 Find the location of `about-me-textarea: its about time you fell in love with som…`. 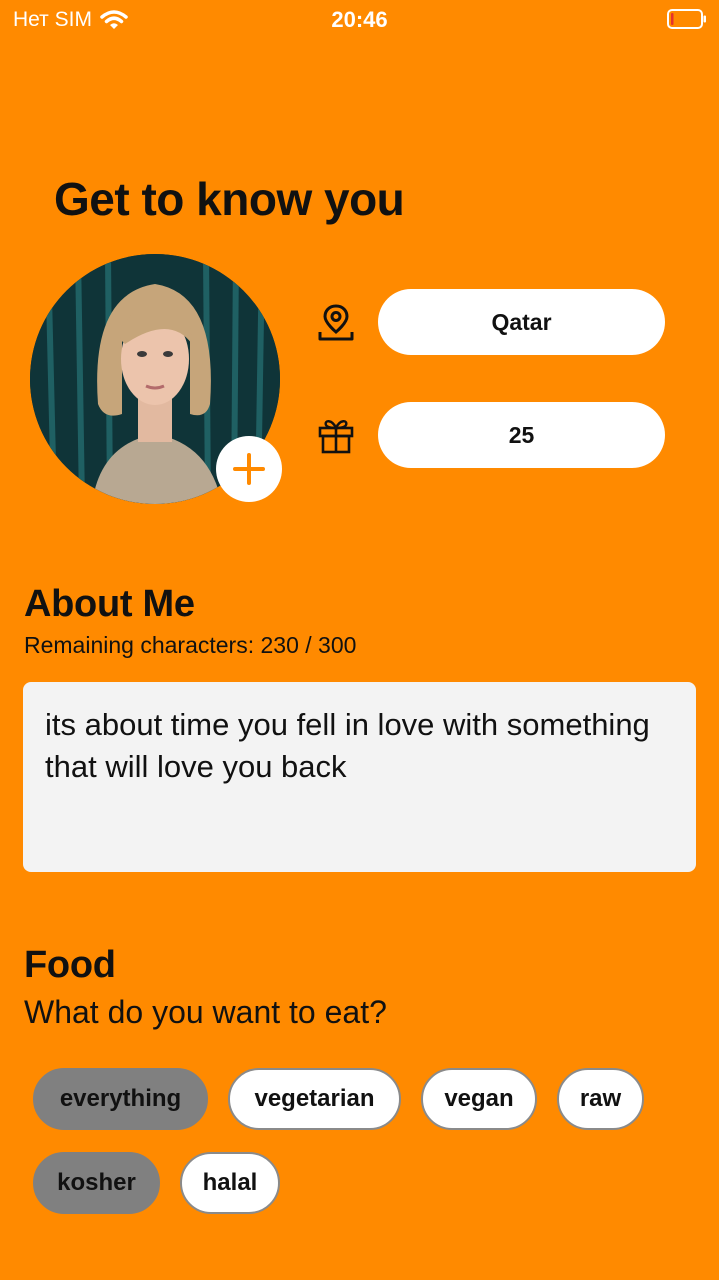

about-me-textarea: its about time you fell in love with som… is located at coordinates (359, 777).